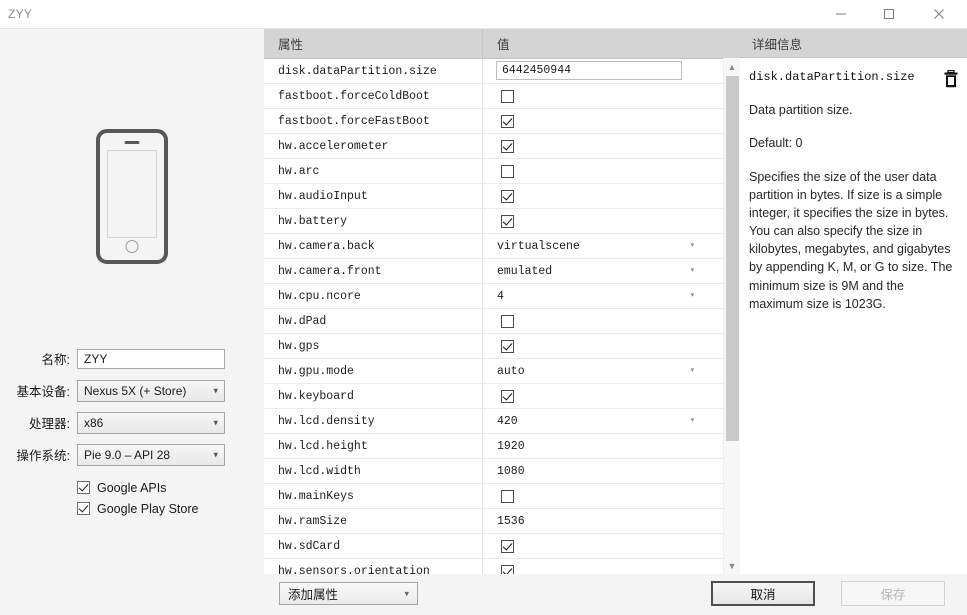 This screenshot has width=967, height=615. I want to click on property-value-cell: 6442450944, so click(611, 71).